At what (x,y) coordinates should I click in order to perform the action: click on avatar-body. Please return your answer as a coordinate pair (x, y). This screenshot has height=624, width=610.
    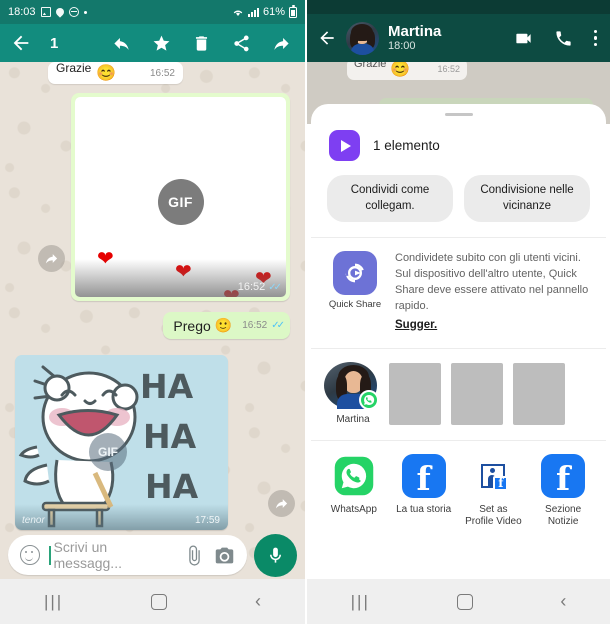
    Looking at the image, I should click on (362, 49).